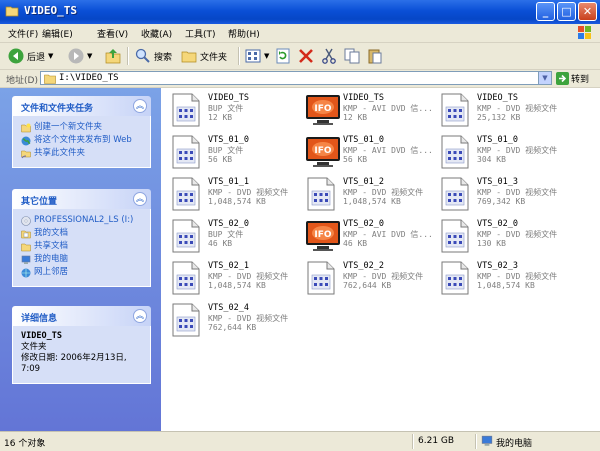 This screenshot has height=451, width=600. I want to click on file-item: VTS_01_2 KMP - DVD 视频文件 1,048,574 KB, so click(367, 195).